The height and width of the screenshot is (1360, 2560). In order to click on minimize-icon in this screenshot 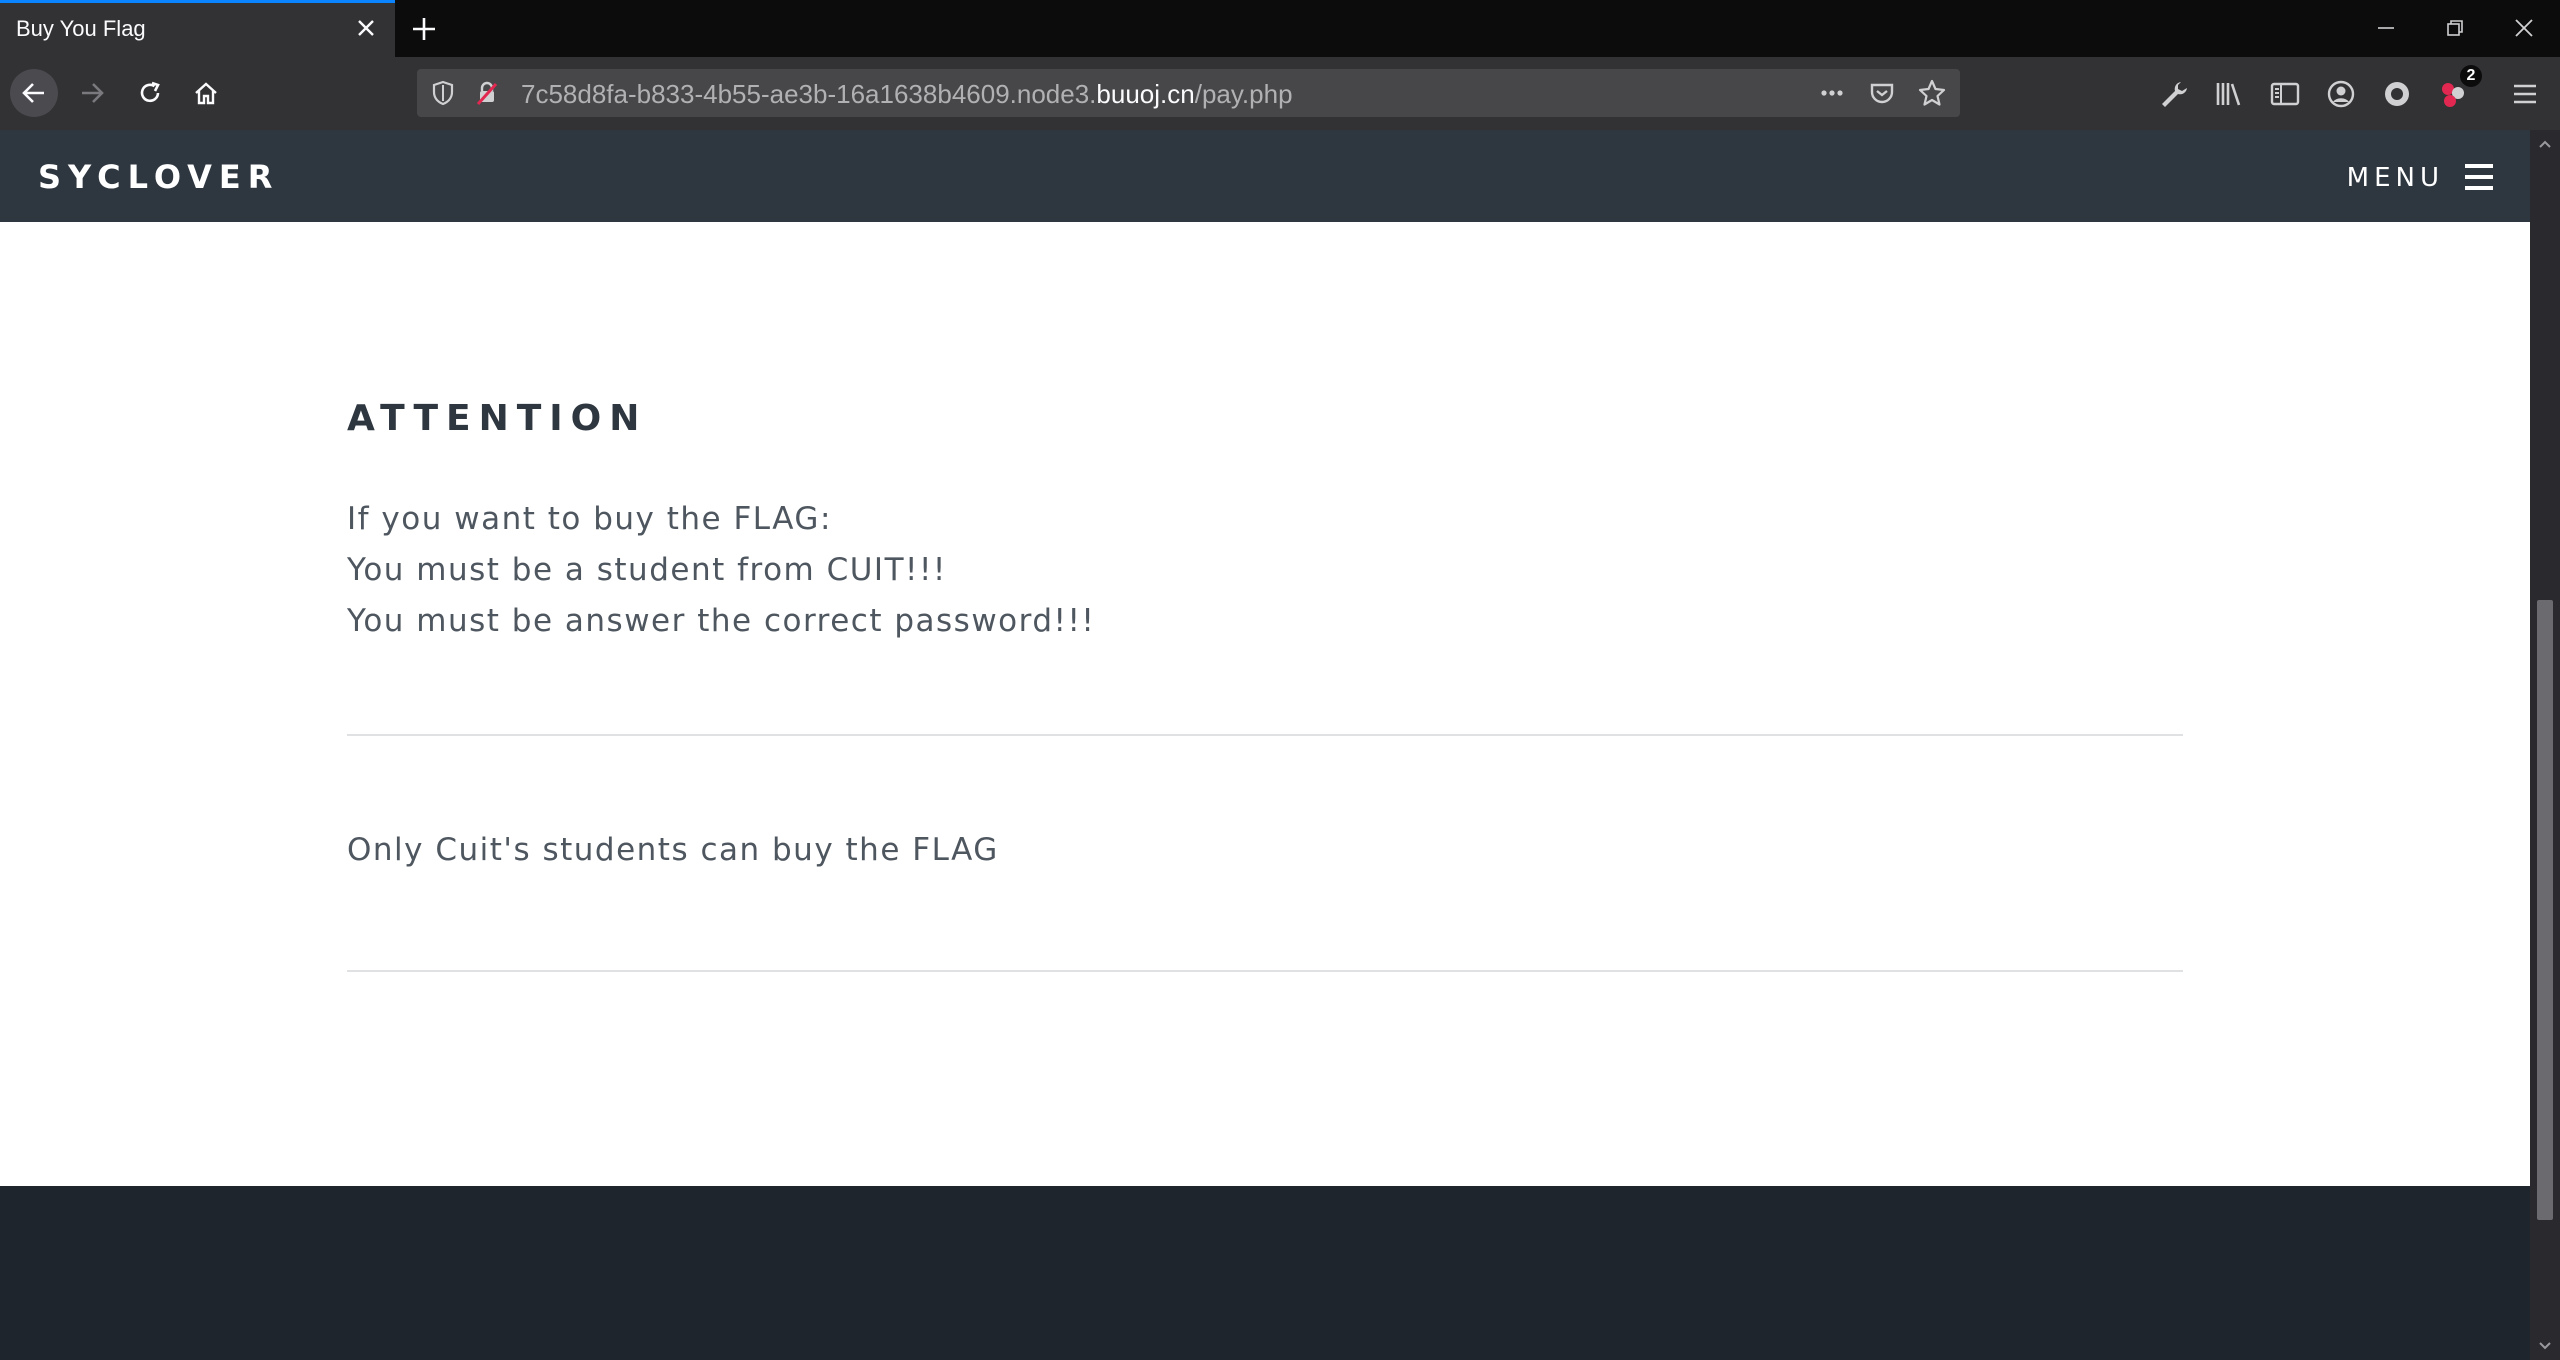, I will do `click(2386, 28)`.